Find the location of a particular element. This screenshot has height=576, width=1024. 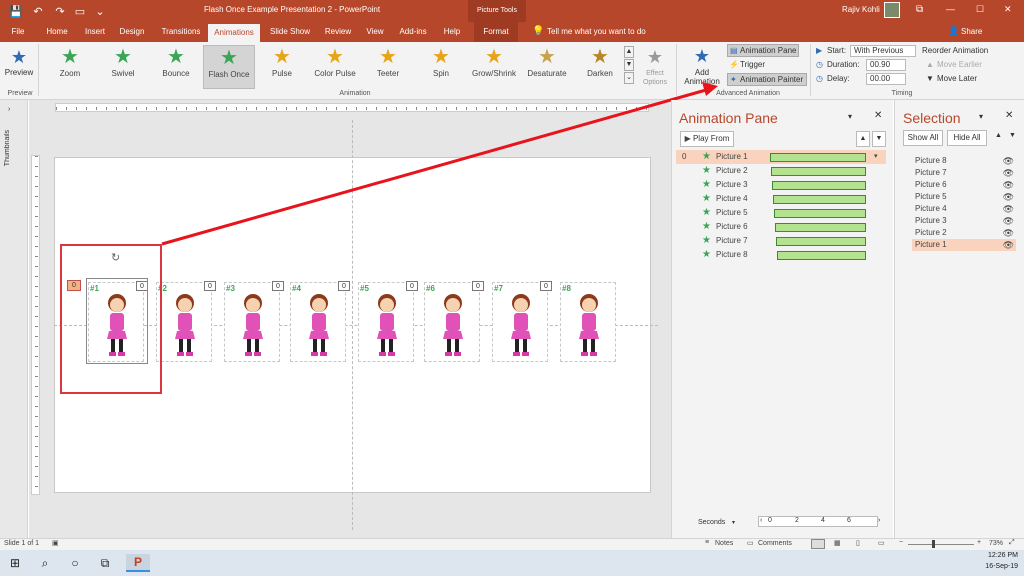

normal-view-icon is located at coordinates (818, 544).